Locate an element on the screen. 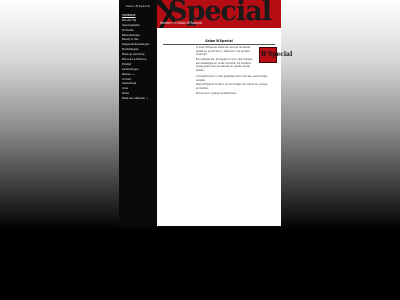 This screenshot has width=400, height=300. header-banner: Special Welkom in Salon B'Special is located at coordinates (219, 14).